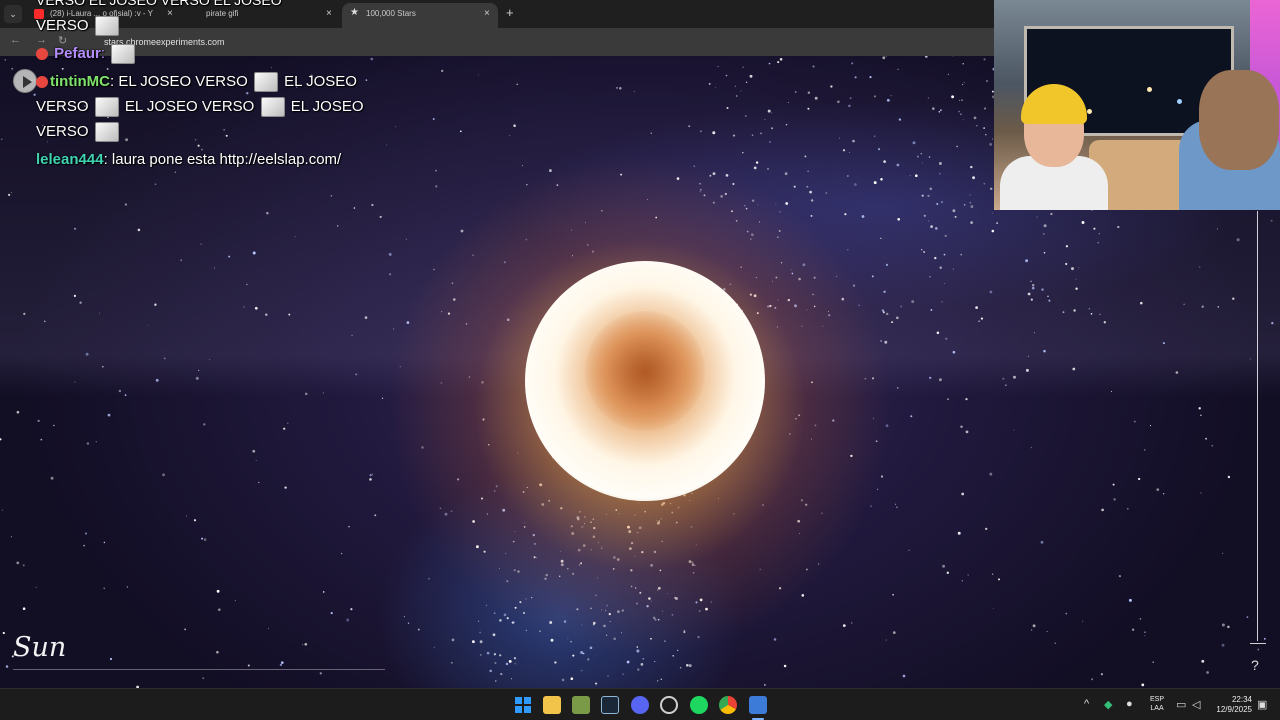 This screenshot has width=1280, height=720. Describe the element at coordinates (1255, 665) in the screenshot. I see `help-button: ?` at that location.